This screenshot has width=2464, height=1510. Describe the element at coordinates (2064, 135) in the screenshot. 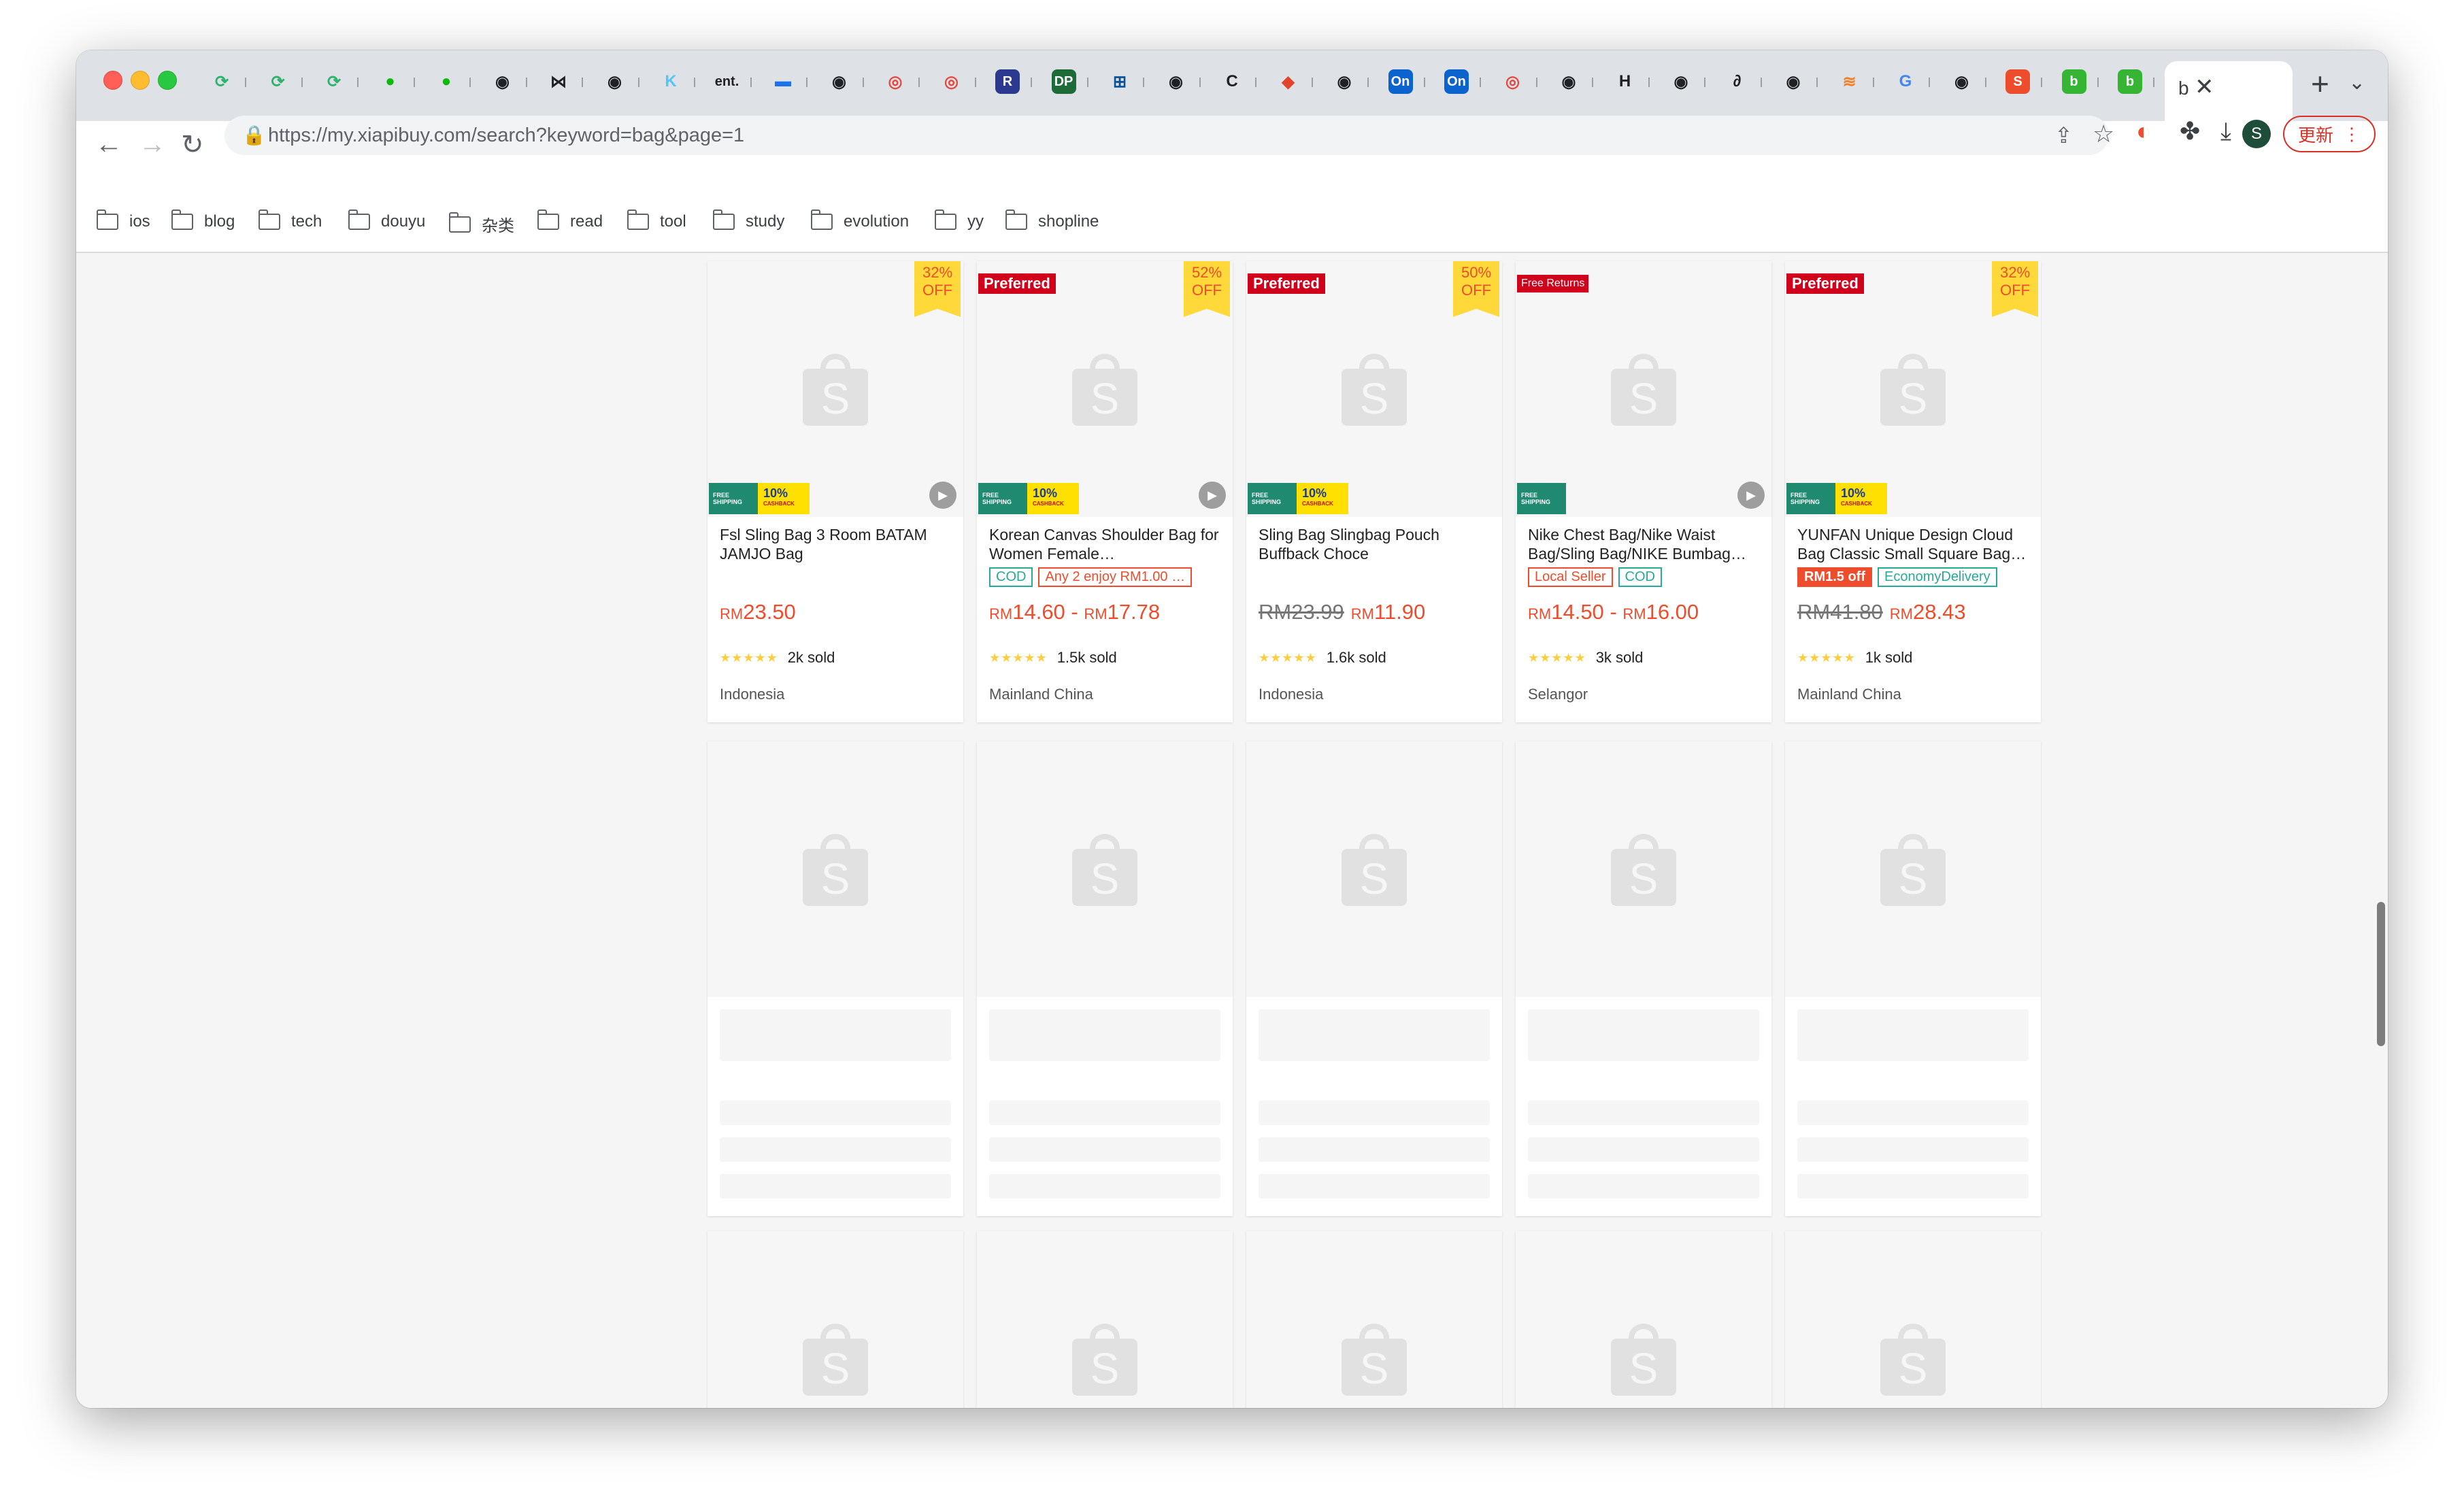

I see `share-icon: ⇪` at that location.